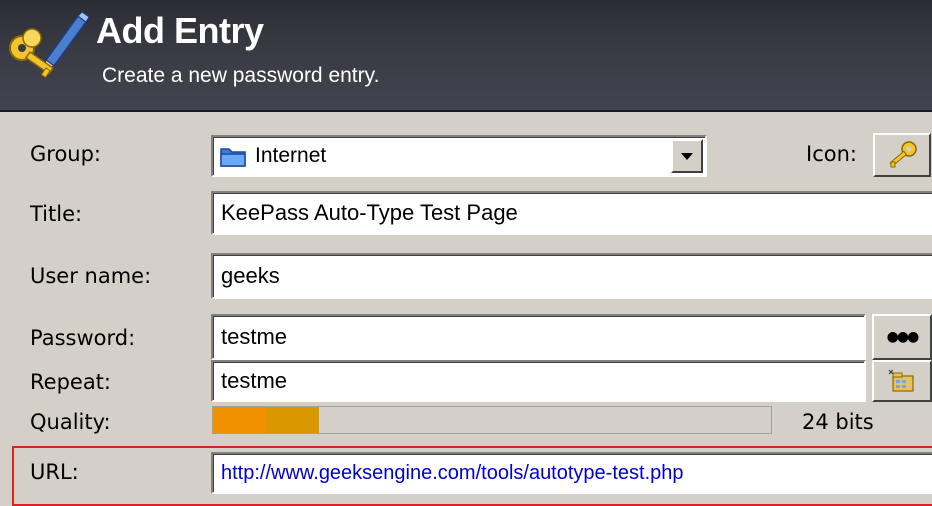 This screenshot has width=932, height=506. I want to click on chevron-down-icon, so click(687, 156).